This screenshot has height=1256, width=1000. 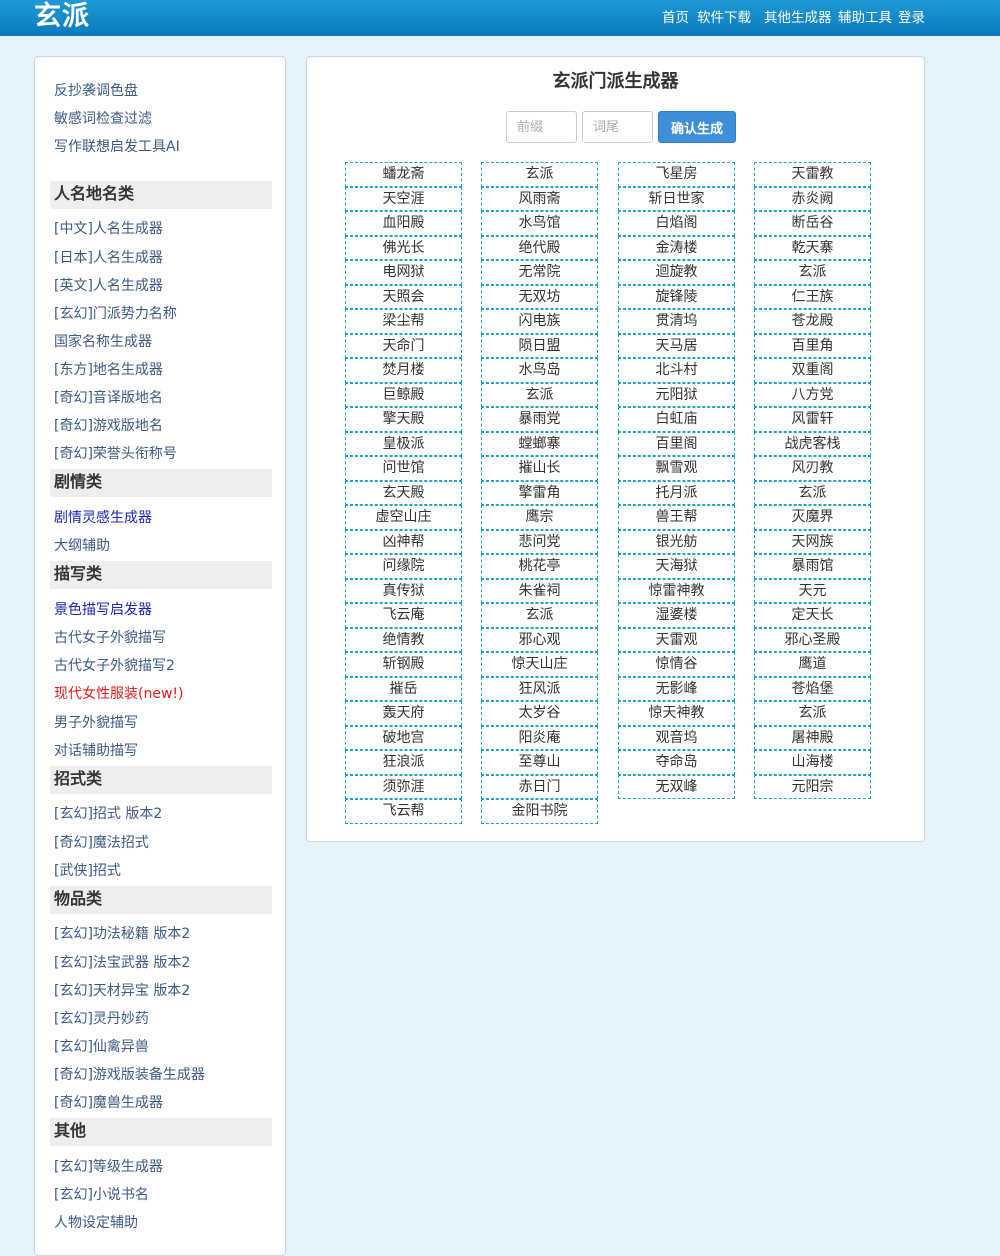 I want to click on nav-other-generators: 其他生成器, so click(x=798, y=18).